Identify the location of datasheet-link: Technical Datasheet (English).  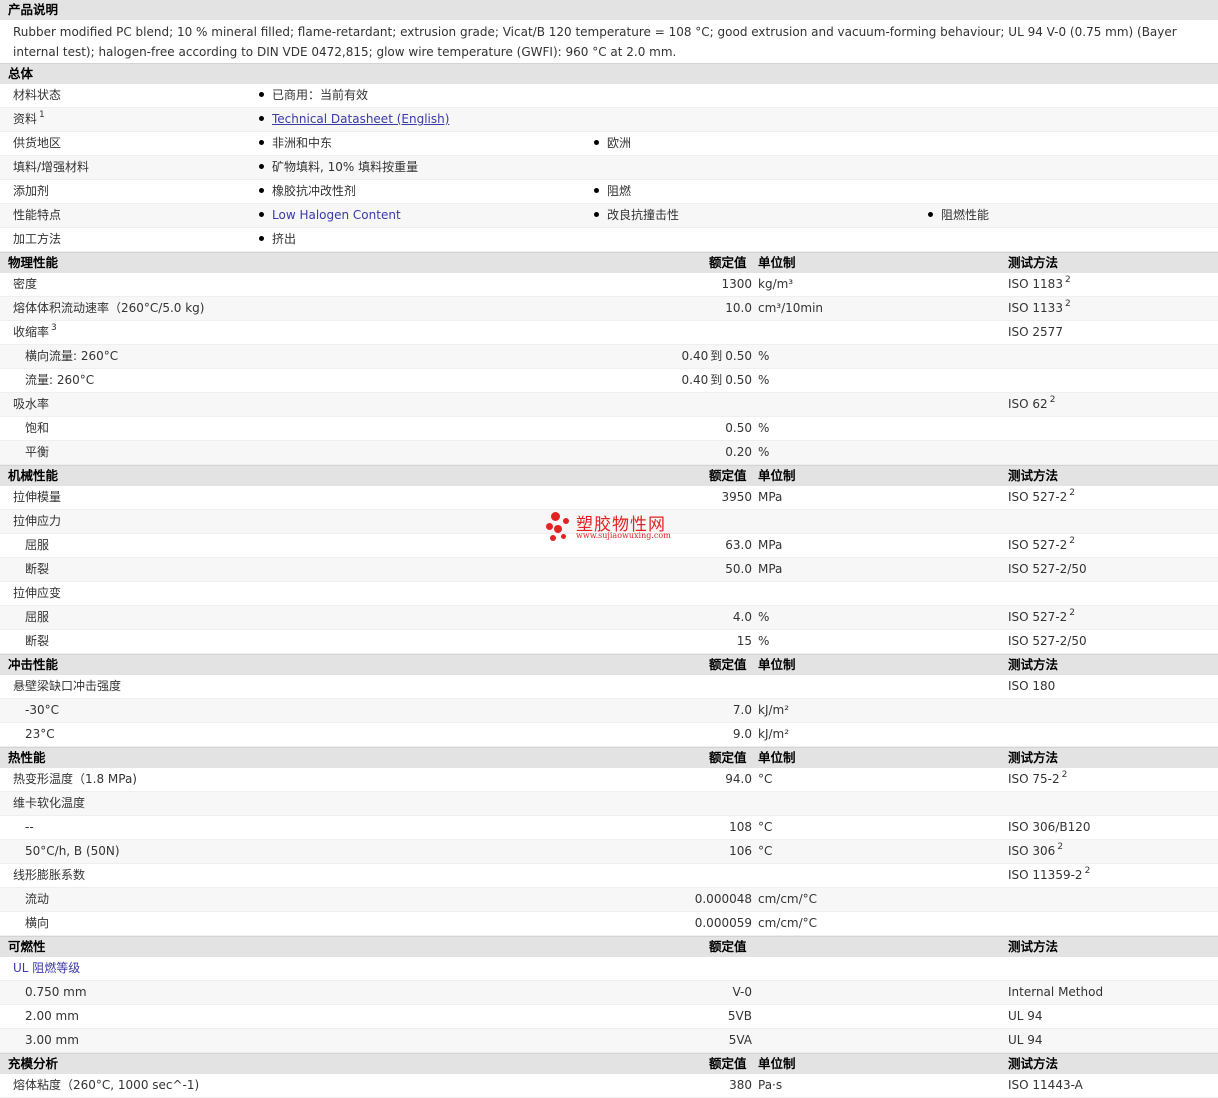
(360, 119).